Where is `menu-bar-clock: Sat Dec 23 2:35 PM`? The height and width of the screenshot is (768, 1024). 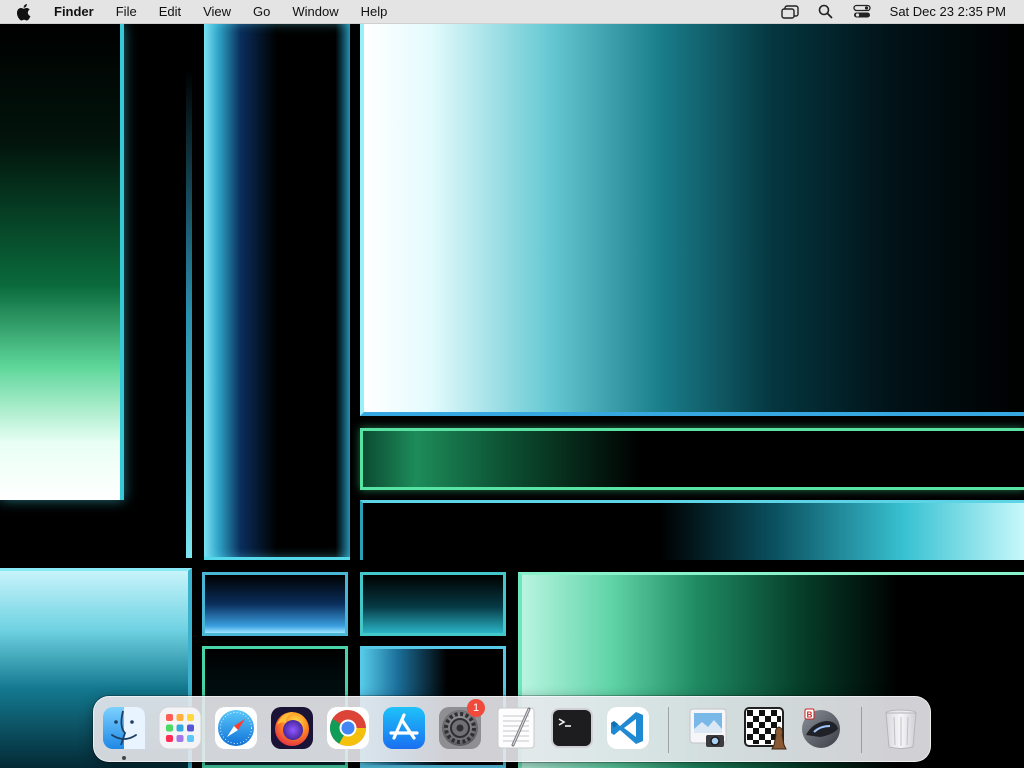 menu-bar-clock: Sat Dec 23 2:35 PM is located at coordinates (948, 11).